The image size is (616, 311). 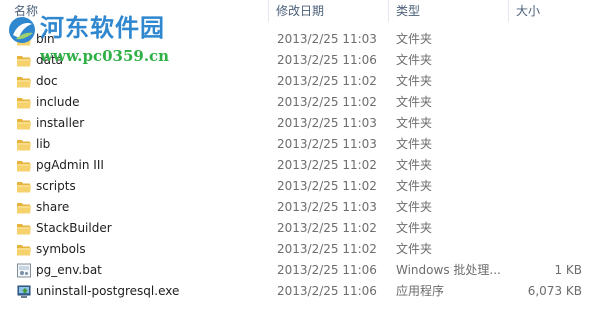 I want to click on file-name: installer, so click(x=60, y=123).